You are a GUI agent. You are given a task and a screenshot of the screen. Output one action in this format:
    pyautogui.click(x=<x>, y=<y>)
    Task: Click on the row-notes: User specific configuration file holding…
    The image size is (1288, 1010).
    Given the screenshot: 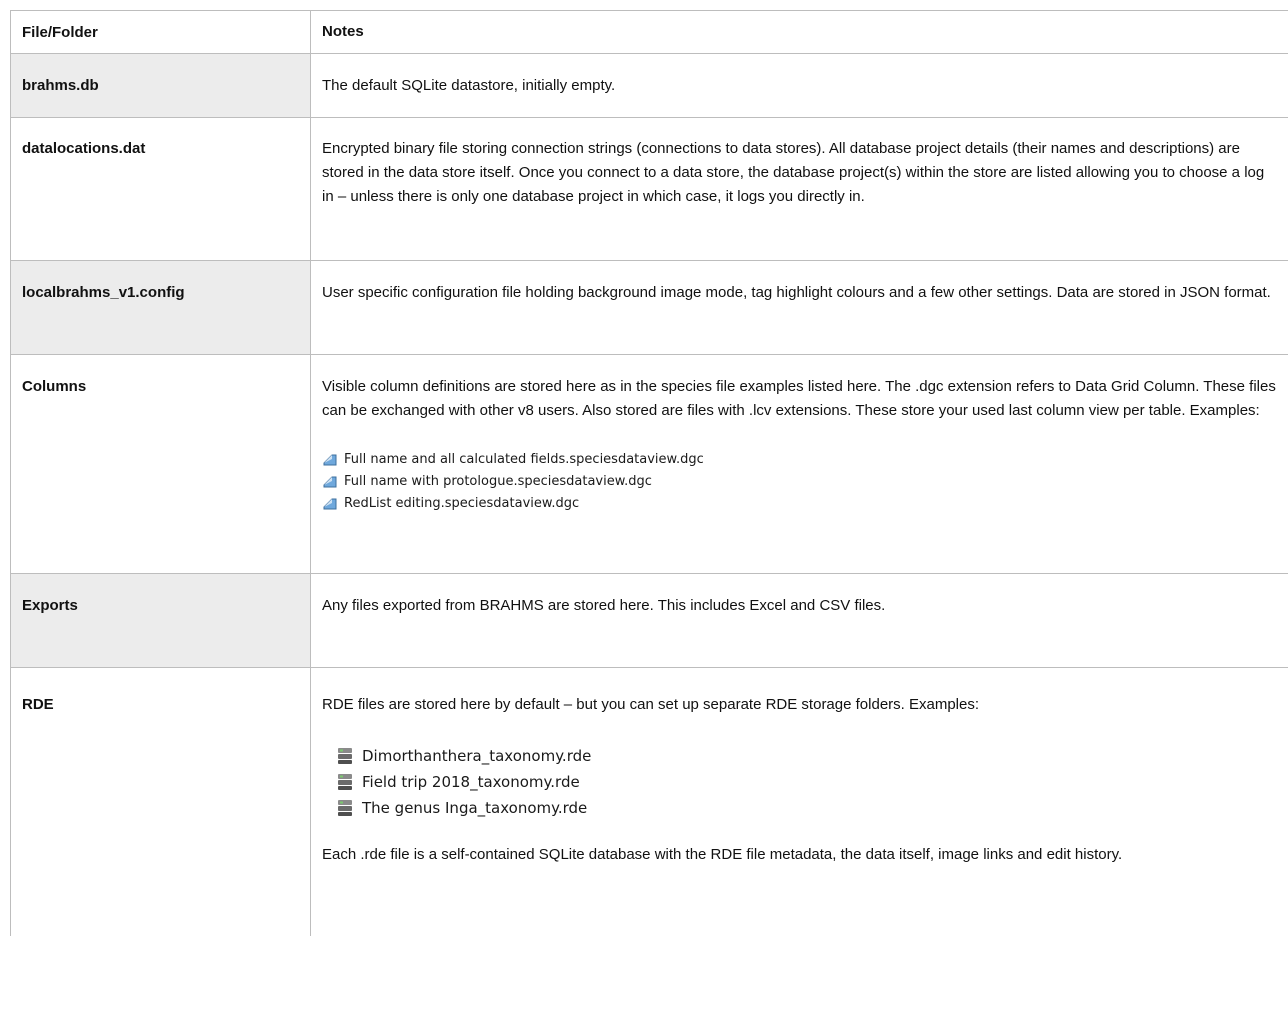 What is the action you would take?
    pyautogui.click(x=799, y=307)
    